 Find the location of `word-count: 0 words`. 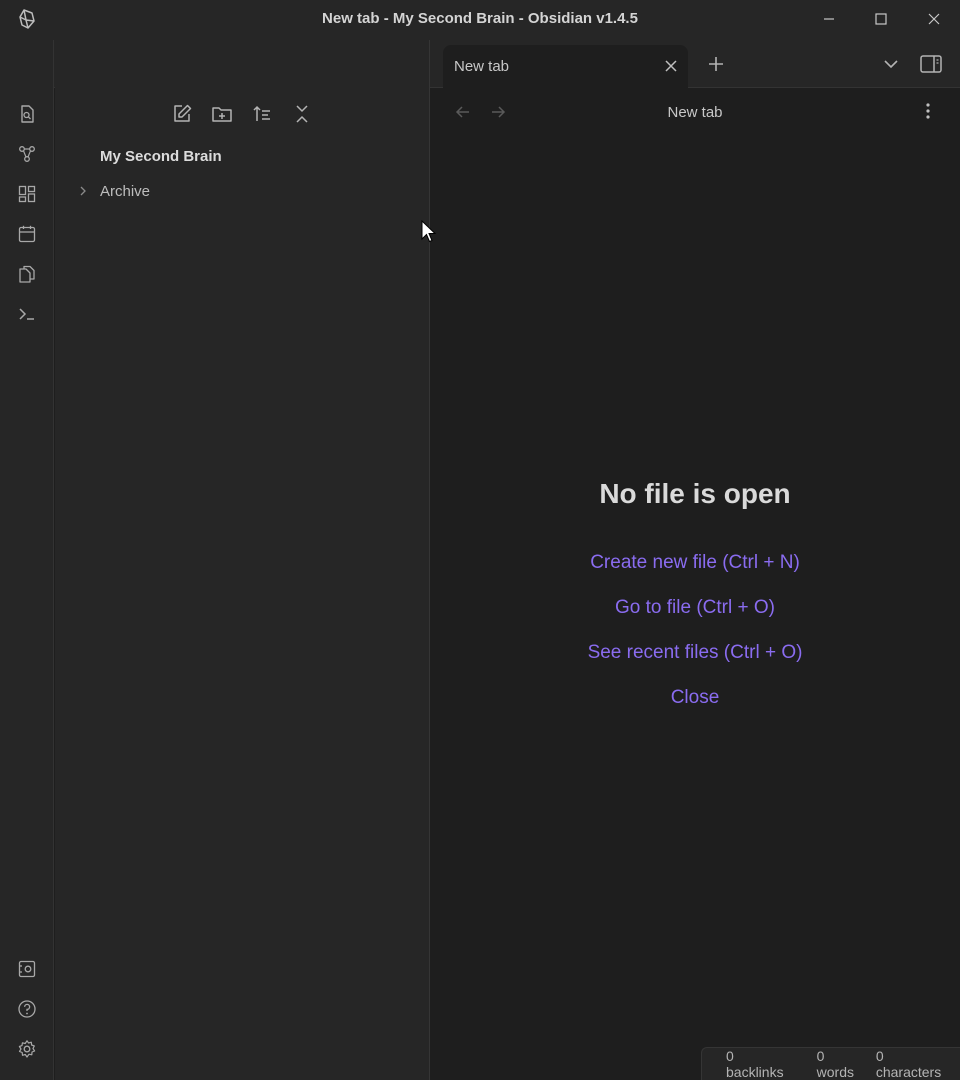

word-count: 0 words is located at coordinates (835, 1064).